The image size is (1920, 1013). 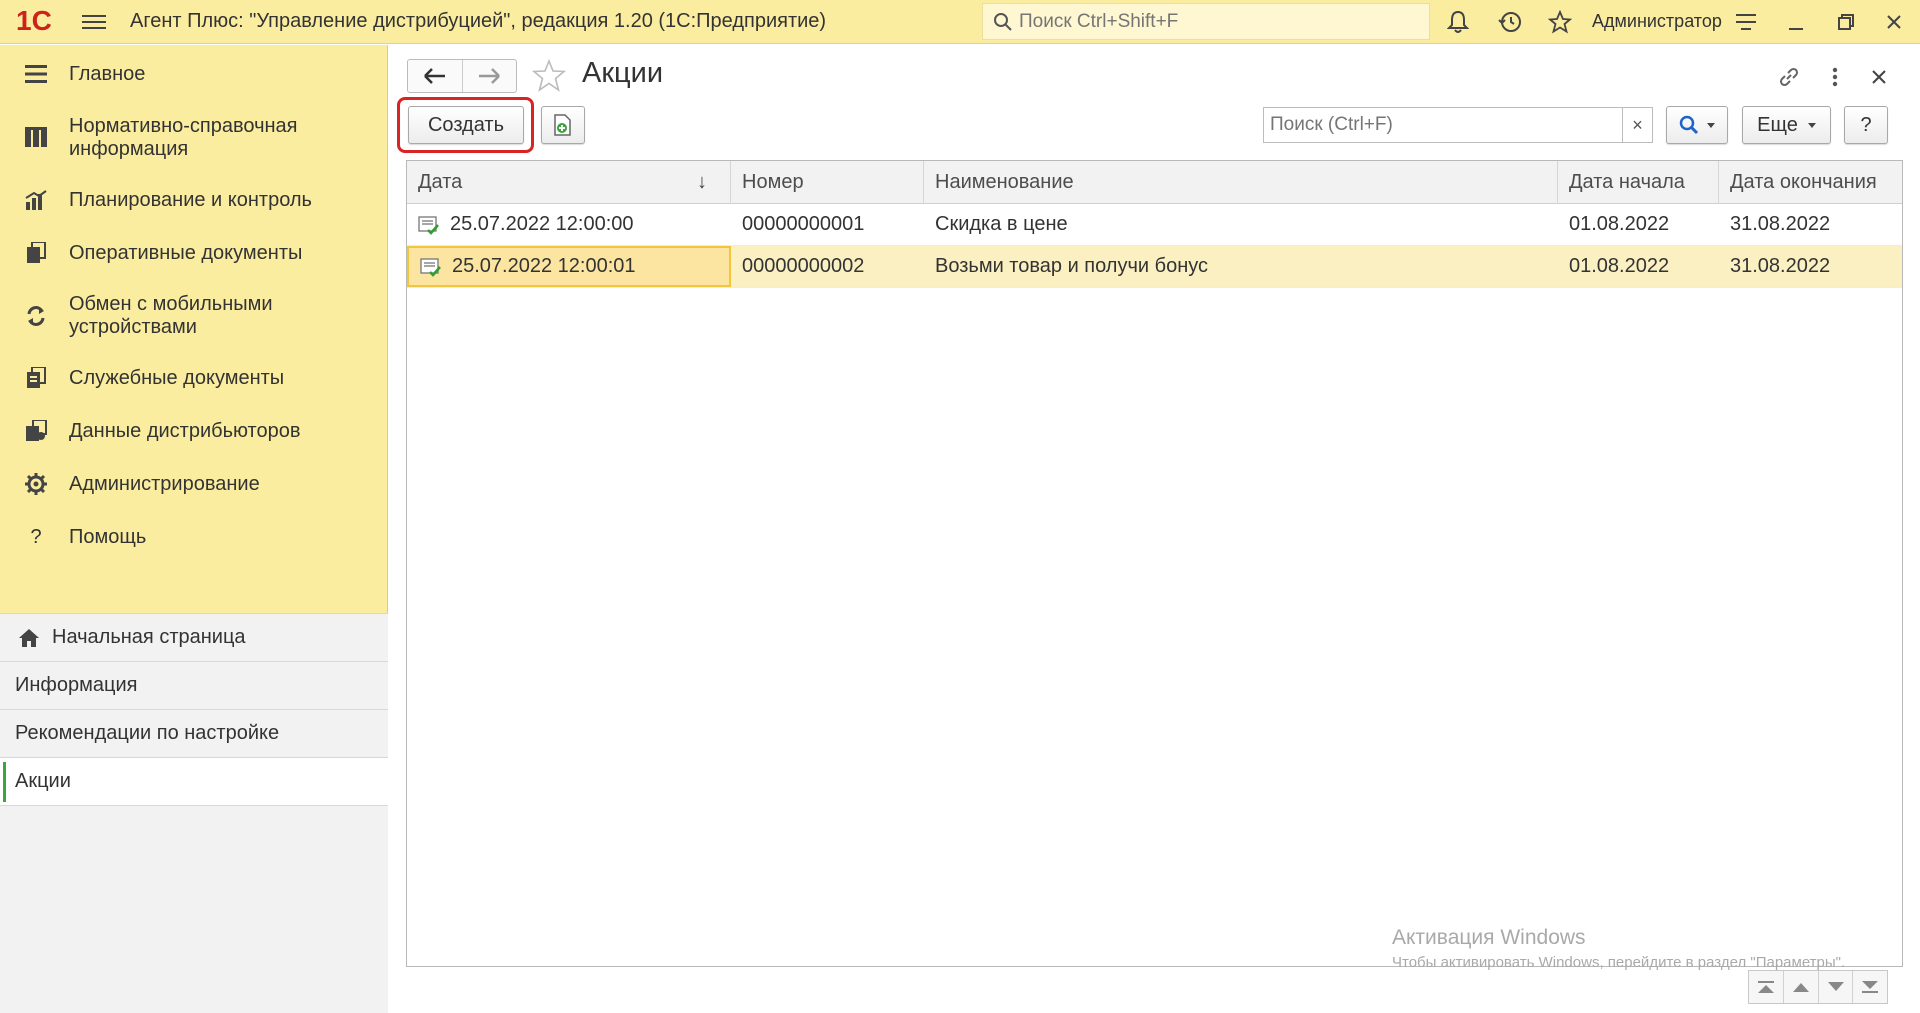 What do you see at coordinates (440, 182) in the screenshot?
I see `column-header-label: Дата` at bounding box center [440, 182].